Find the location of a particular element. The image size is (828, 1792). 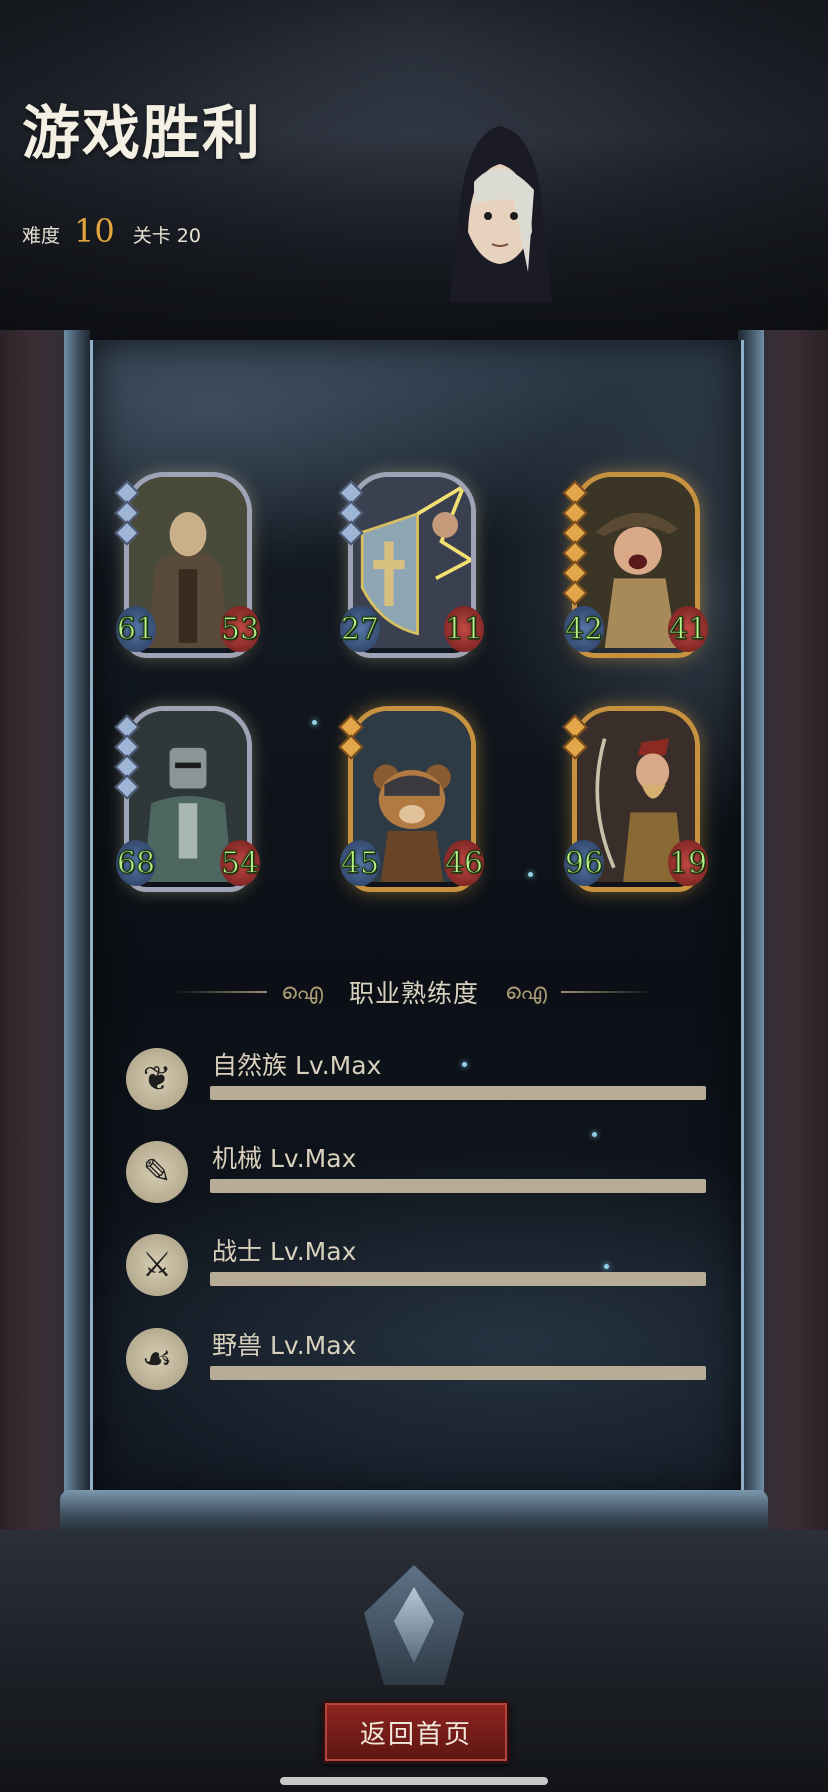

left-frame-pillar is located at coordinates (45, 945).